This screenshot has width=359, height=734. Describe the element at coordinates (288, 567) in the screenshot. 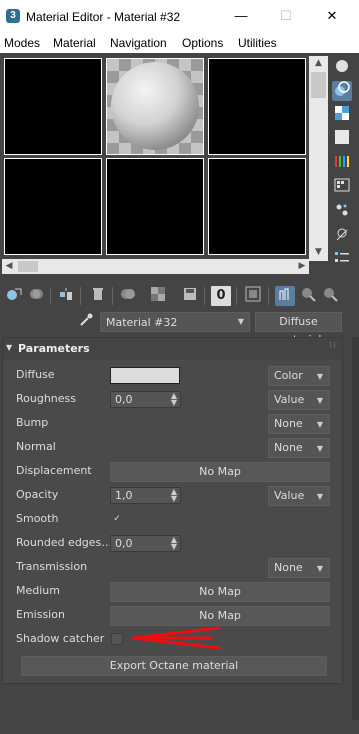

I see `transmission-mode-value: None` at that location.